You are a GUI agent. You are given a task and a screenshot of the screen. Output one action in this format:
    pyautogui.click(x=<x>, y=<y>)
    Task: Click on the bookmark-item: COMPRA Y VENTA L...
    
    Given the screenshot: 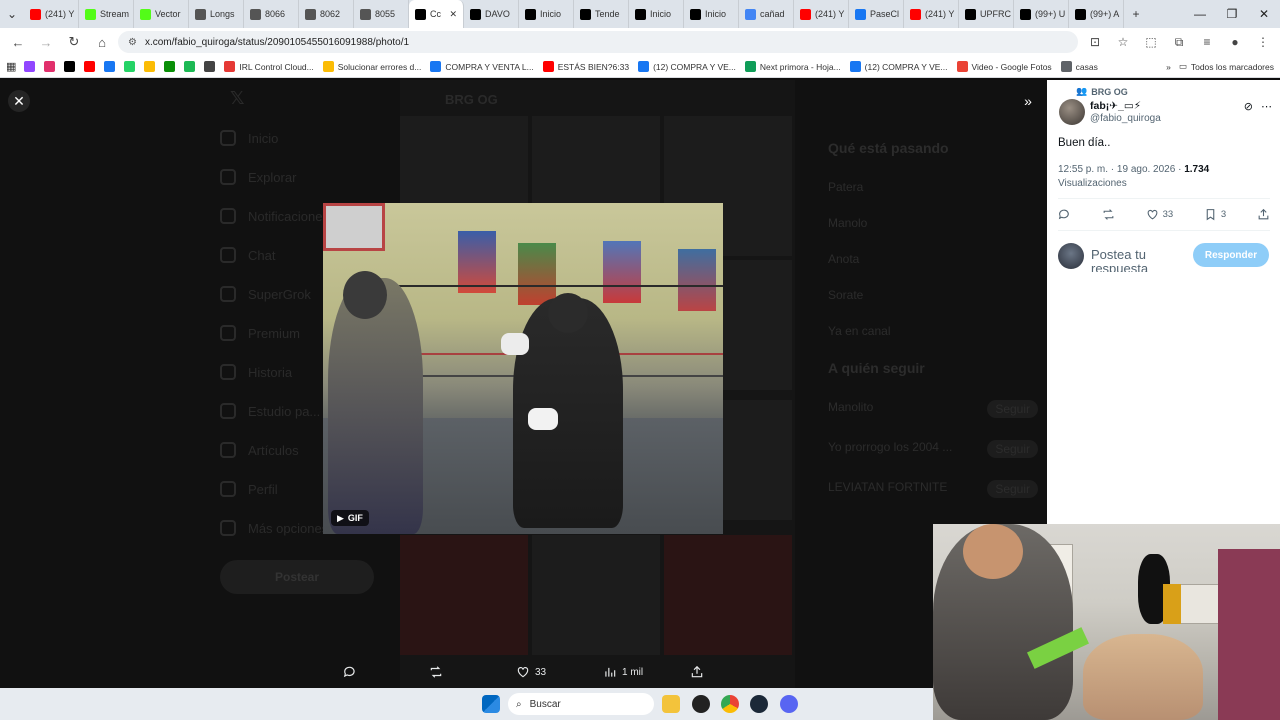 What is the action you would take?
    pyautogui.click(x=482, y=66)
    